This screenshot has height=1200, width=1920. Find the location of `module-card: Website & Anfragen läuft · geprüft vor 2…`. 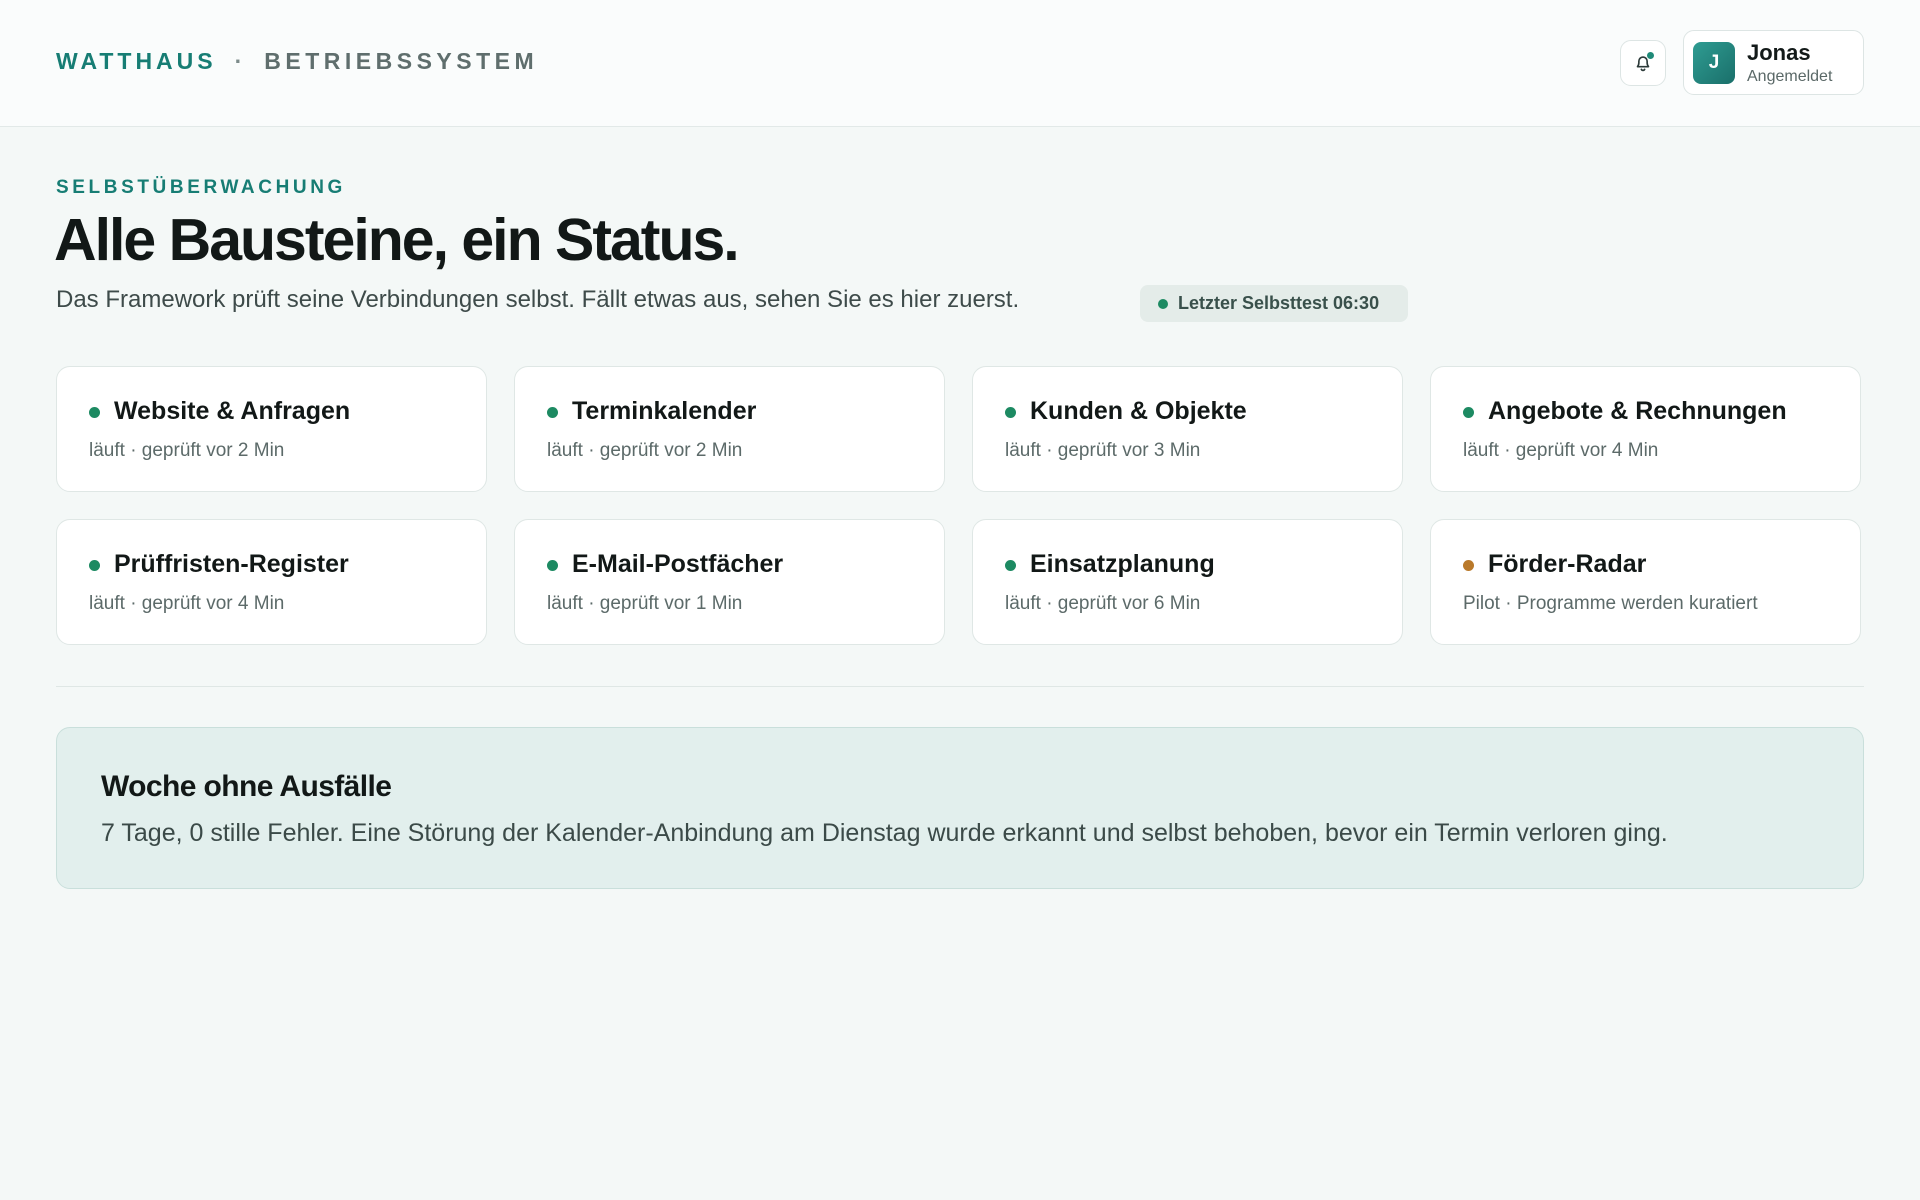

module-card: Website & Anfragen läuft · geprüft vor 2… is located at coordinates (271, 429).